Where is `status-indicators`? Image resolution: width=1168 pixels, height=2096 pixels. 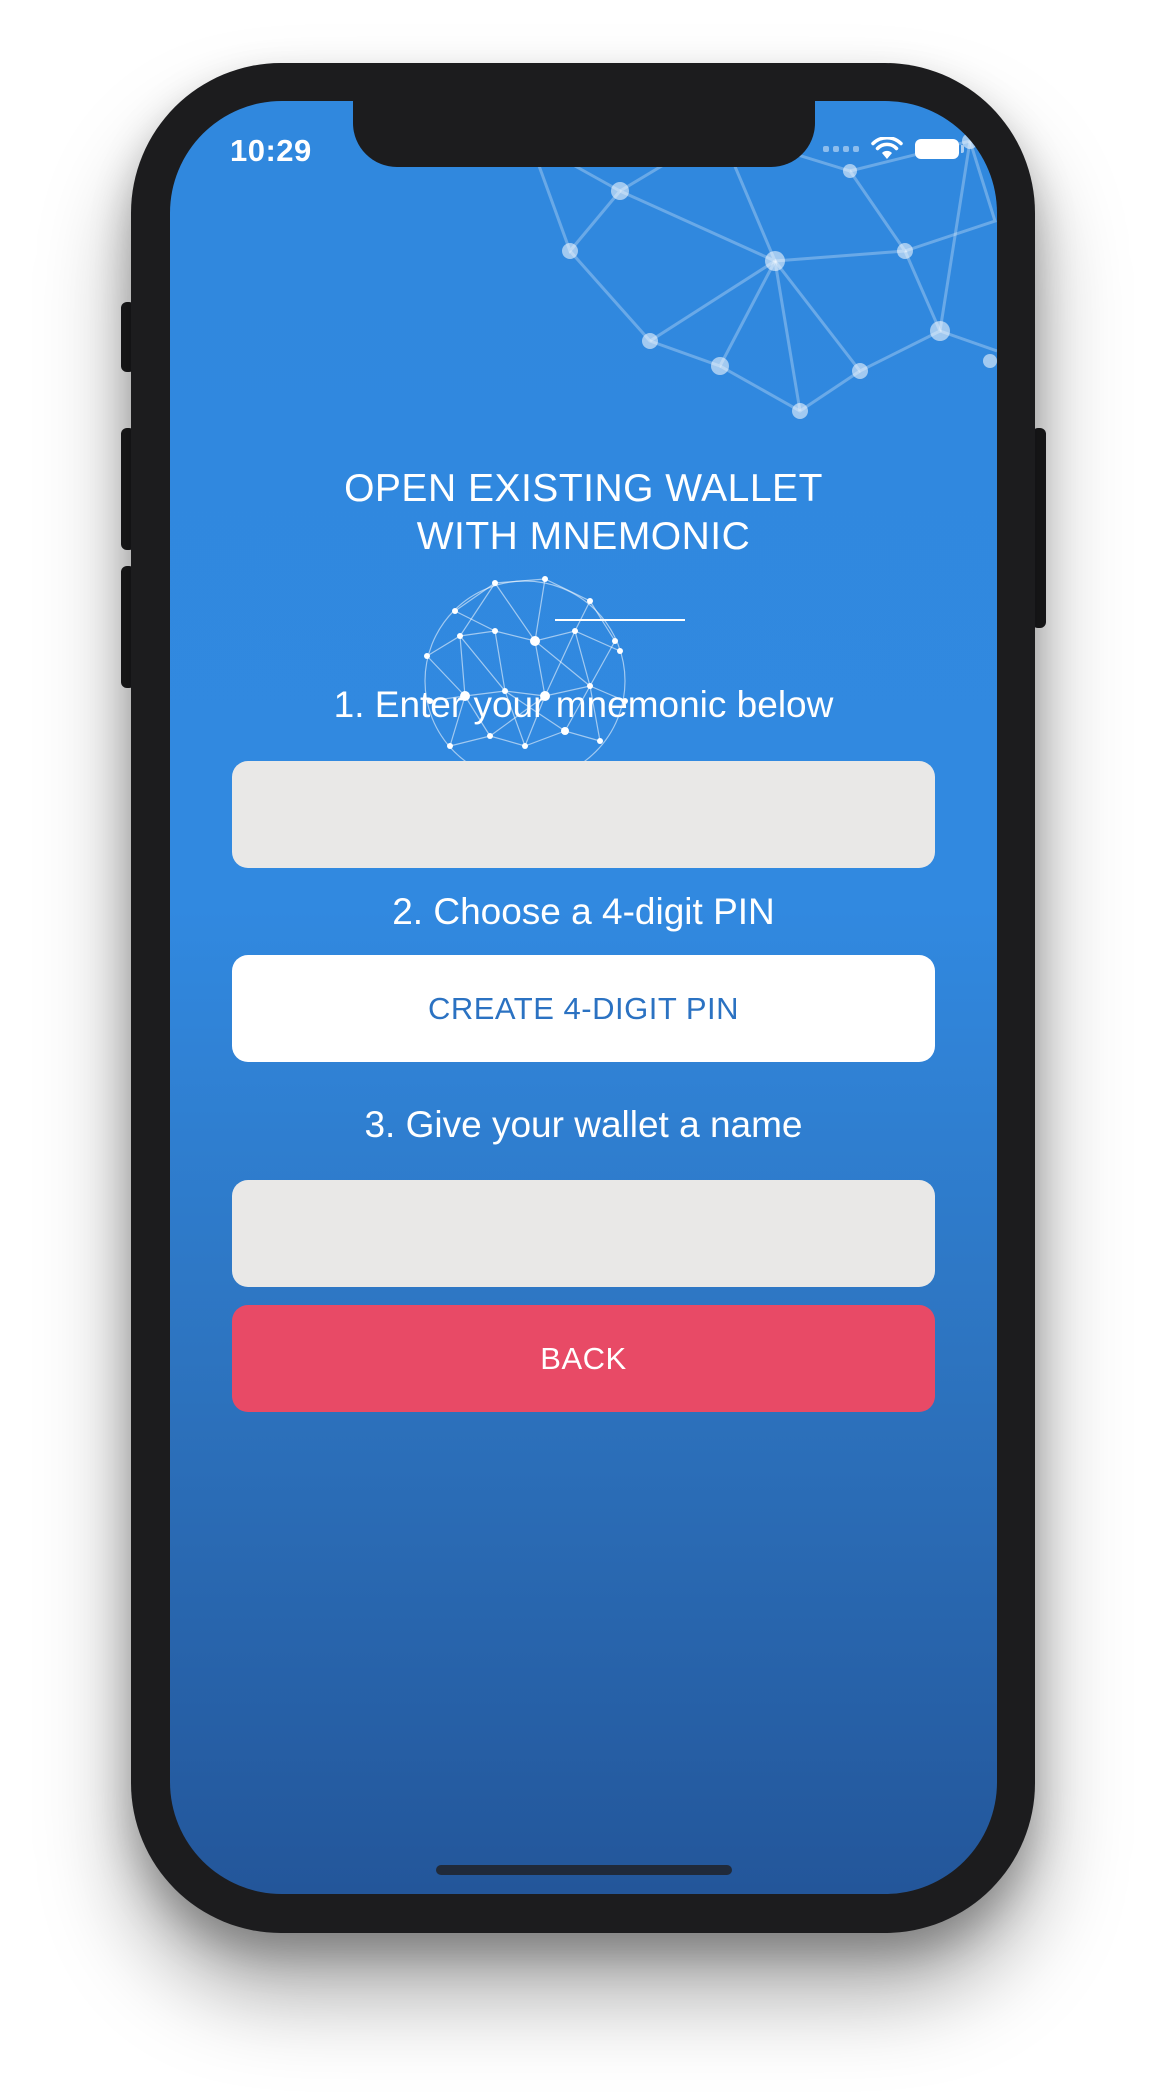
status-indicators is located at coordinates (893, 149).